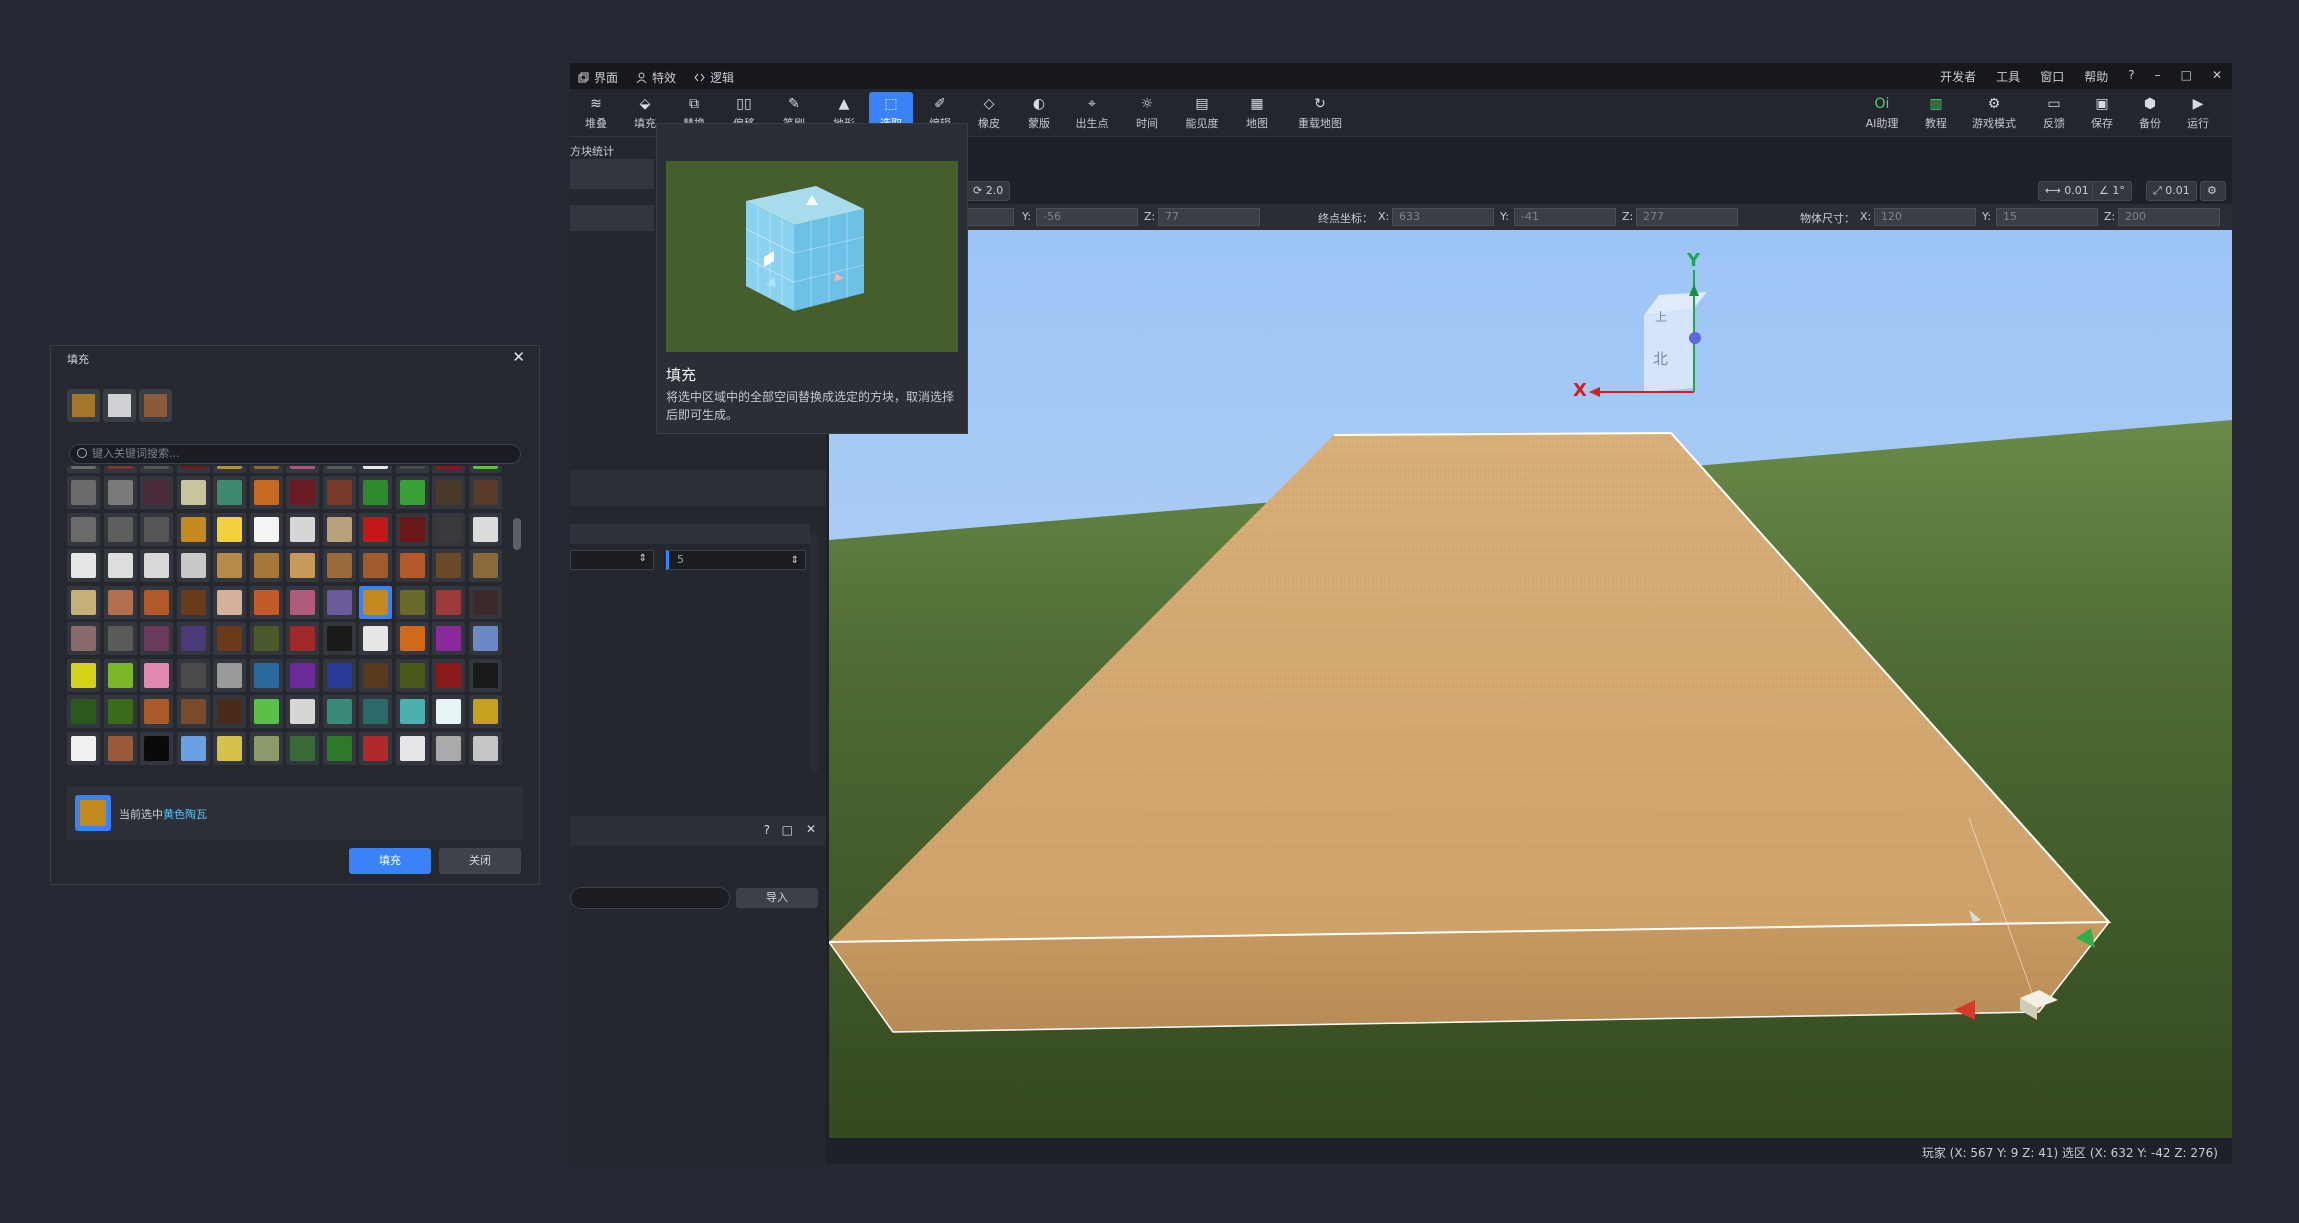  What do you see at coordinates (656, 77) in the screenshot?
I see `menu-effects: 特效` at bounding box center [656, 77].